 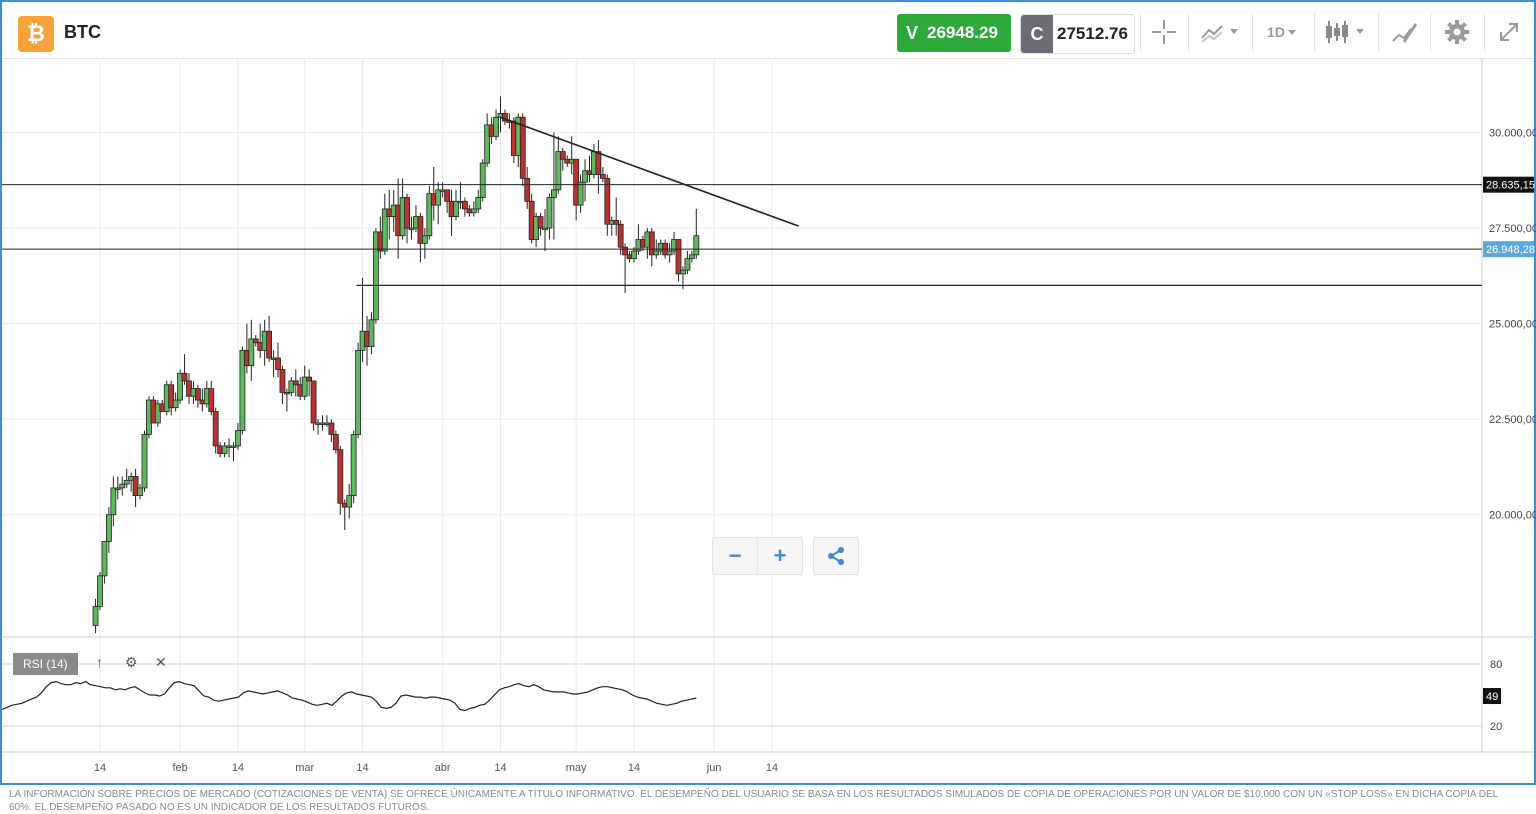 I want to click on x-tick-label: abr, so click(x=443, y=768).